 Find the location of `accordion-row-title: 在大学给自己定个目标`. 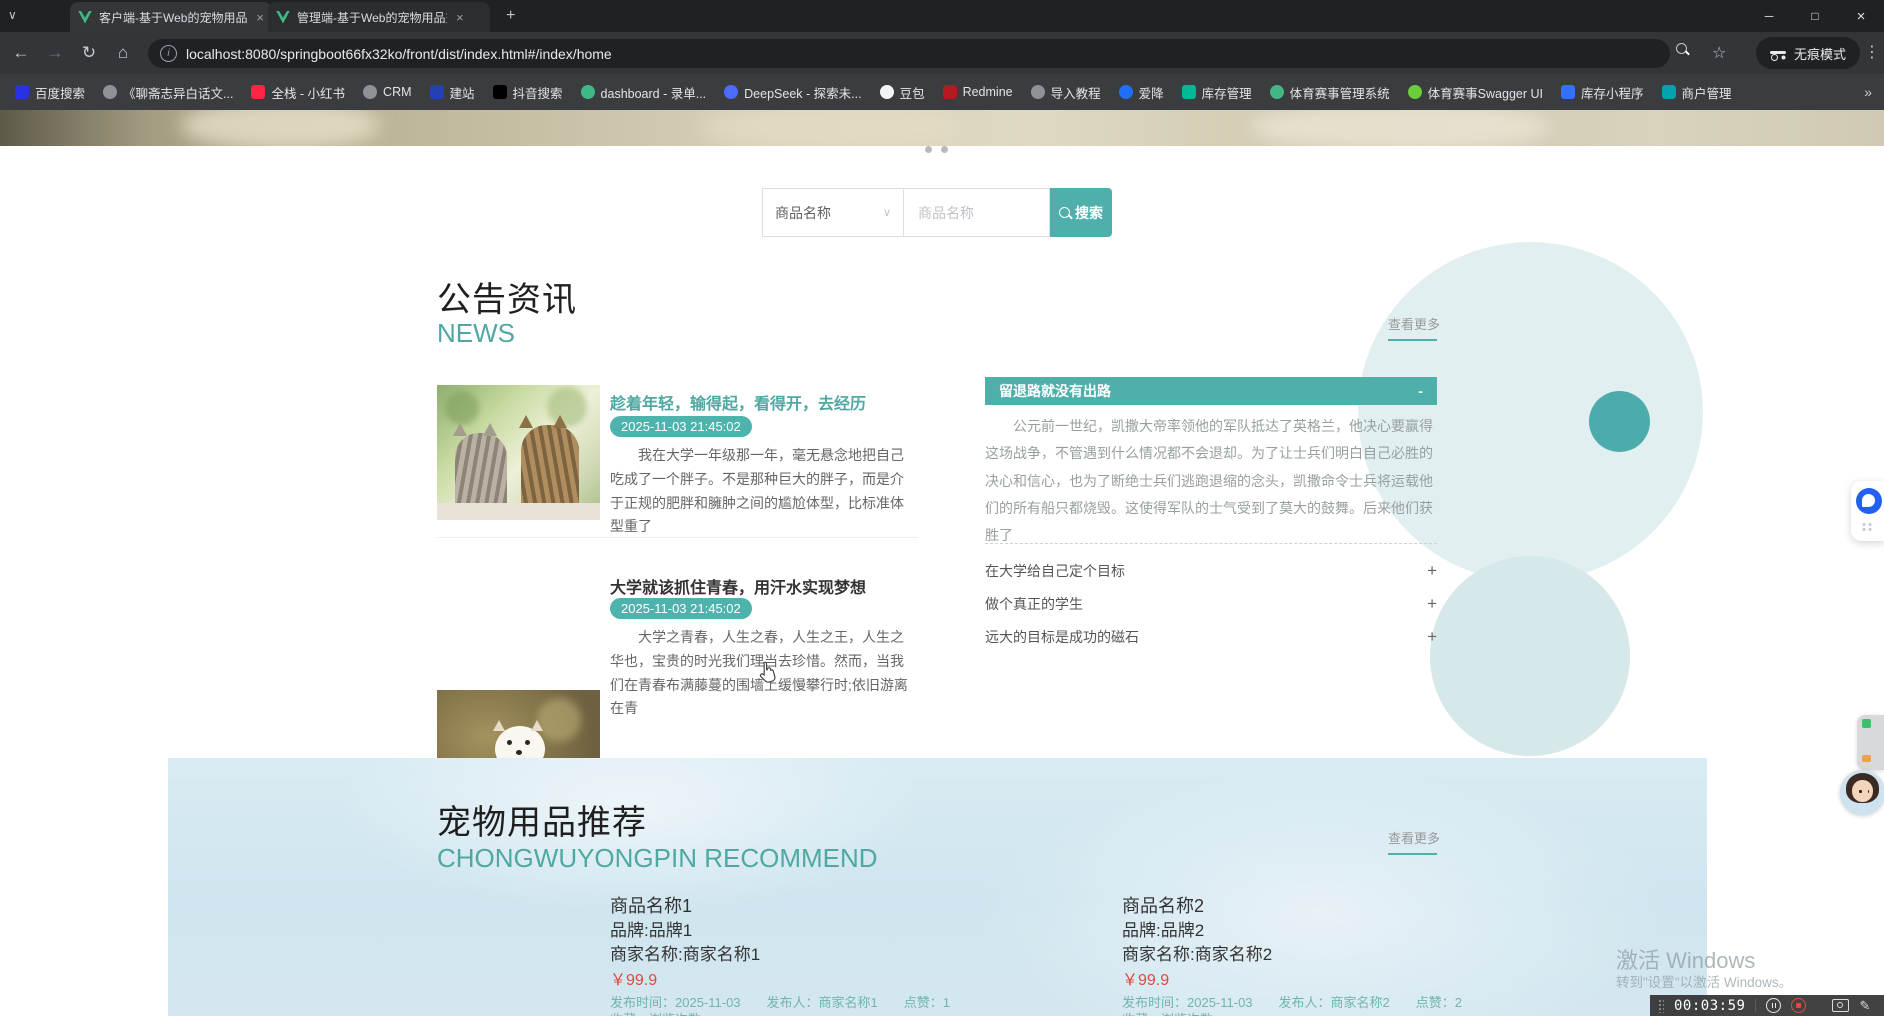

accordion-row-title: 在大学给自己定个目标 is located at coordinates (1055, 571).